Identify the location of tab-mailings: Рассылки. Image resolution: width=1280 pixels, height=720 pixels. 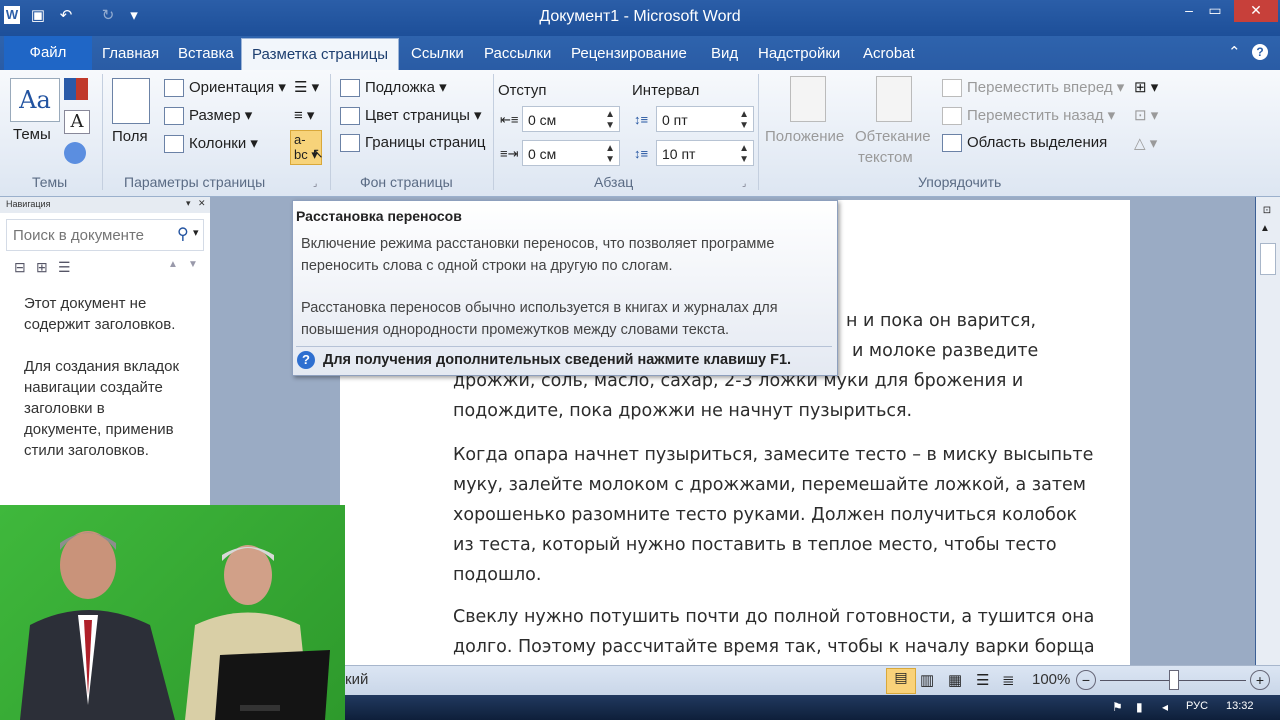
(517, 53).